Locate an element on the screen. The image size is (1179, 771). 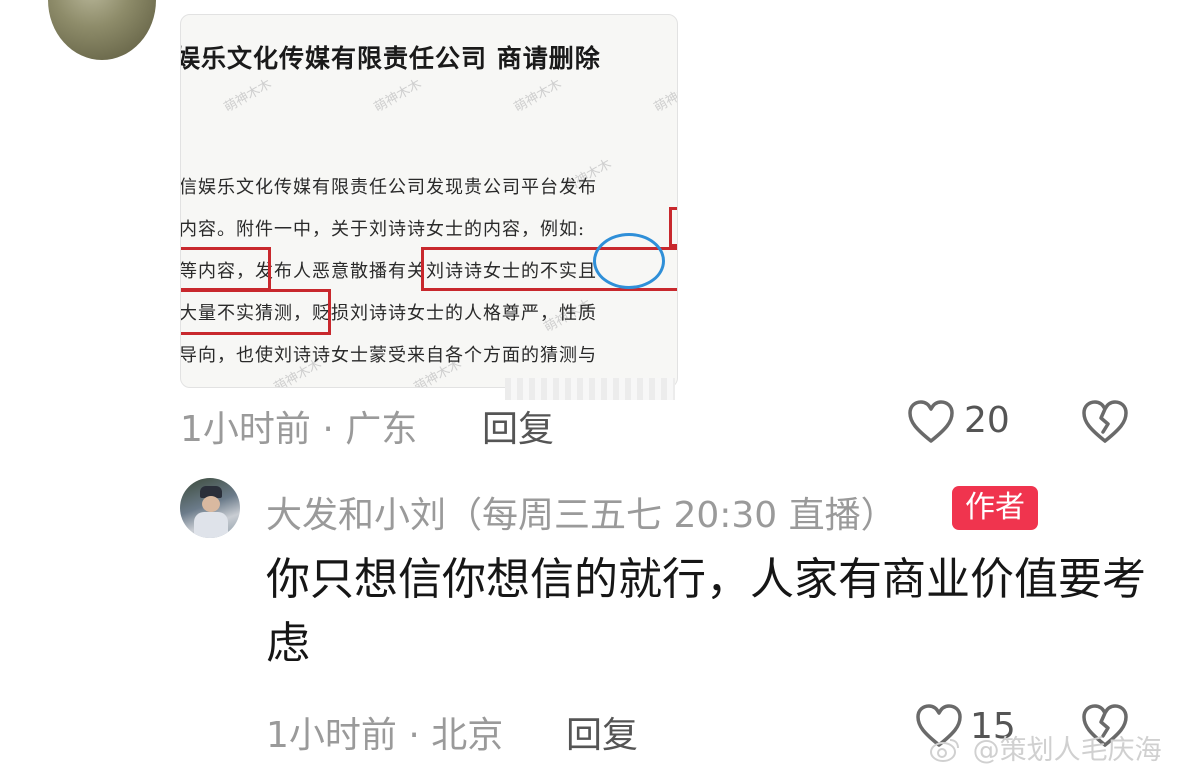
blue-annotation-circle is located at coordinates (629, 261).